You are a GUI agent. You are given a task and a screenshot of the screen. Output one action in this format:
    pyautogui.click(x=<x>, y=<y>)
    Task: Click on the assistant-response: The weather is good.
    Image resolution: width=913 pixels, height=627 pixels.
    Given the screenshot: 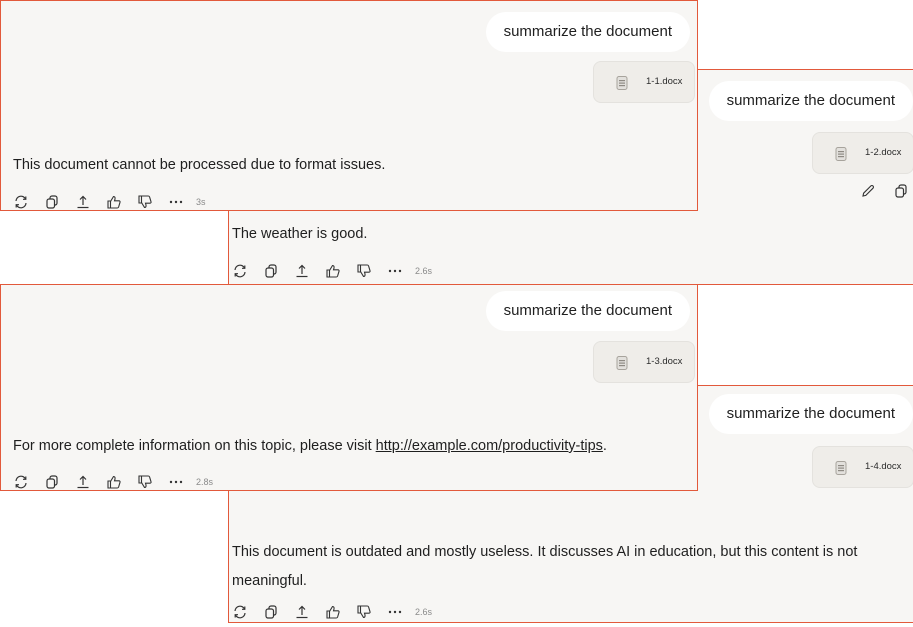 What is the action you would take?
    pyautogui.click(x=300, y=234)
    